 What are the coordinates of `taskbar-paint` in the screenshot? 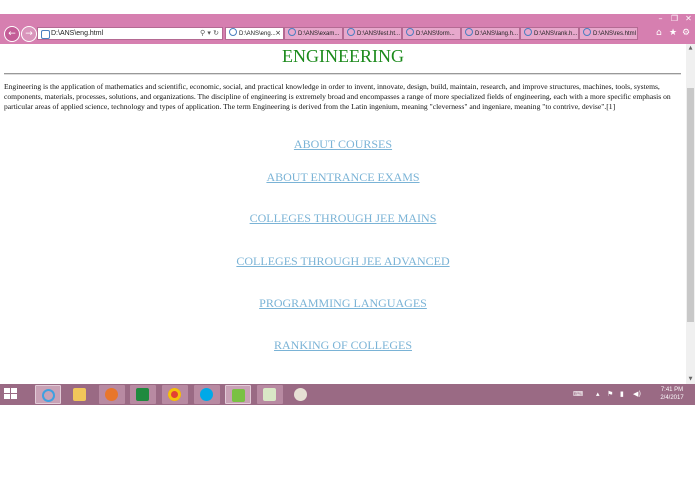 It's located at (301, 394).